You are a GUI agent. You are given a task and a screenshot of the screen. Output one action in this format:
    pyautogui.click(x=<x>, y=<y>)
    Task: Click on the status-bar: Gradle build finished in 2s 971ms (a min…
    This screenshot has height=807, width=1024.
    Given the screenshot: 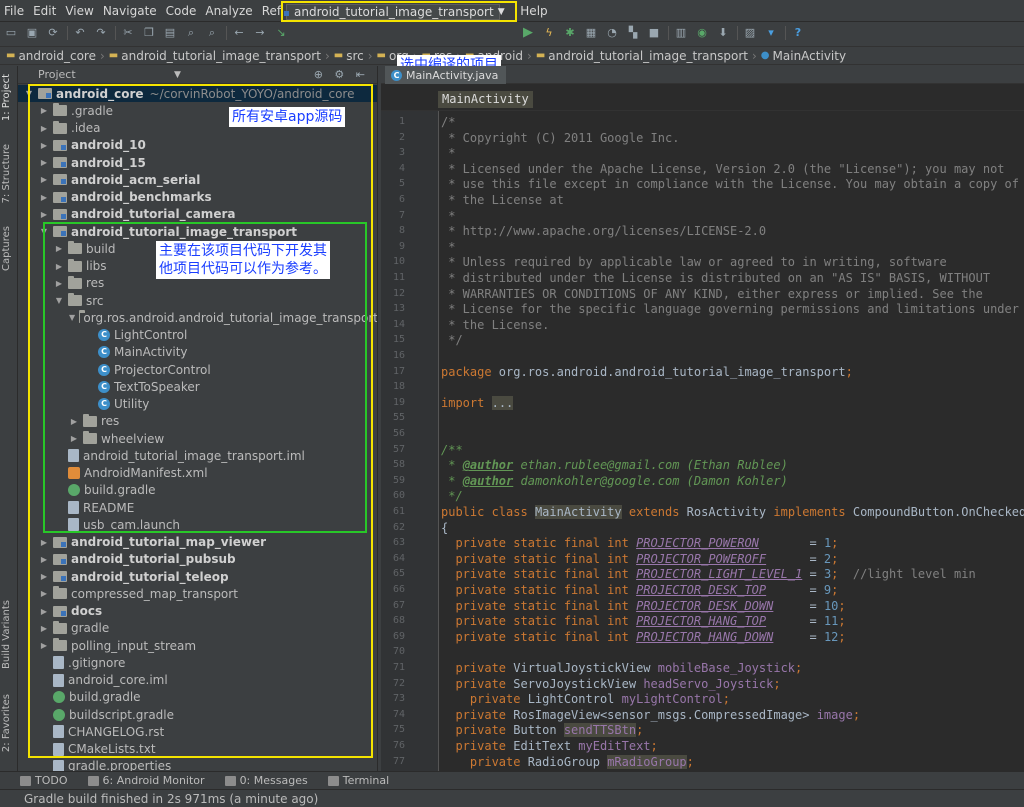 What is the action you would take?
    pyautogui.click(x=512, y=798)
    